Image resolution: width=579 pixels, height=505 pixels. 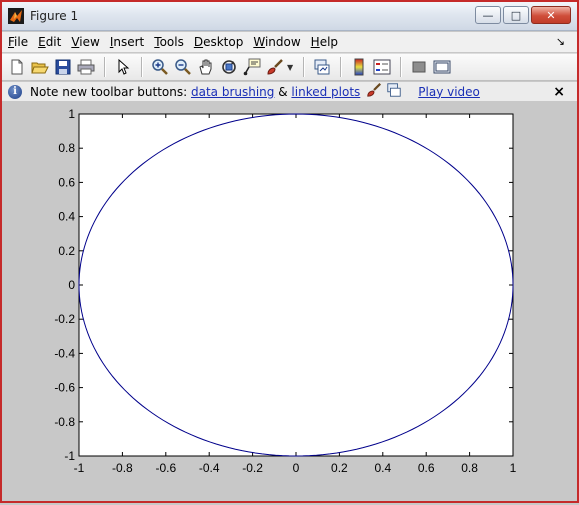 I want to click on play-video-link: Play video, so click(x=449, y=92).